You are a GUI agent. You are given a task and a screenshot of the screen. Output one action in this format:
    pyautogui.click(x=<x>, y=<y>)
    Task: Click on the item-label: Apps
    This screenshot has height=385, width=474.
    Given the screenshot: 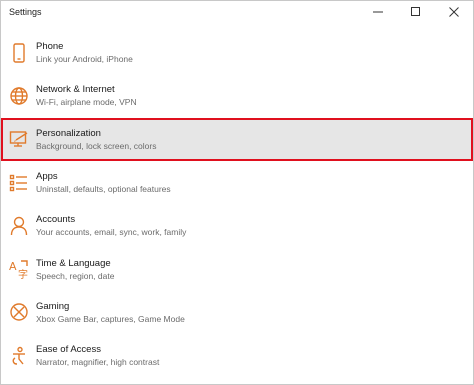 What is the action you would take?
    pyautogui.click(x=47, y=177)
    